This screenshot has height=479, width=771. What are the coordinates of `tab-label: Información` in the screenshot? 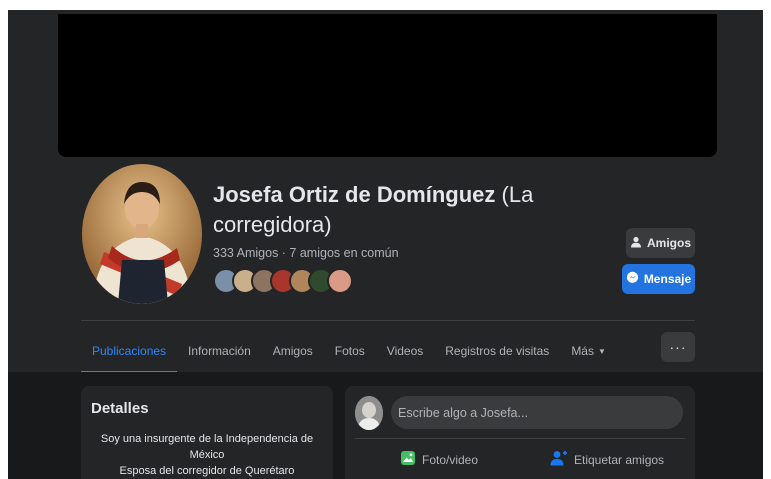 It's located at (219, 351).